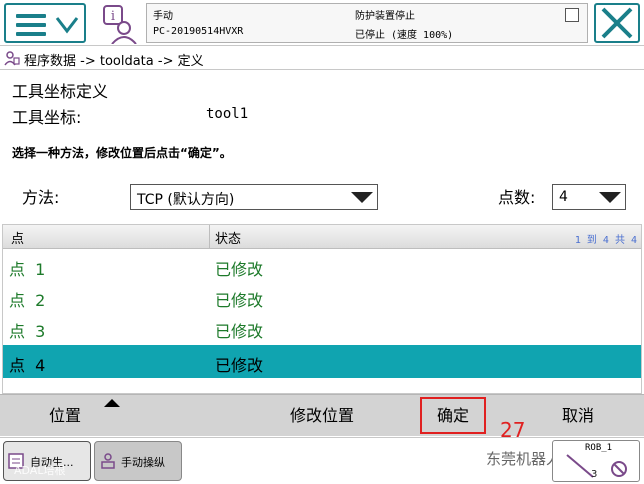  What do you see at coordinates (31, 25) in the screenshot?
I see `hamburger-icon` at bounding box center [31, 25].